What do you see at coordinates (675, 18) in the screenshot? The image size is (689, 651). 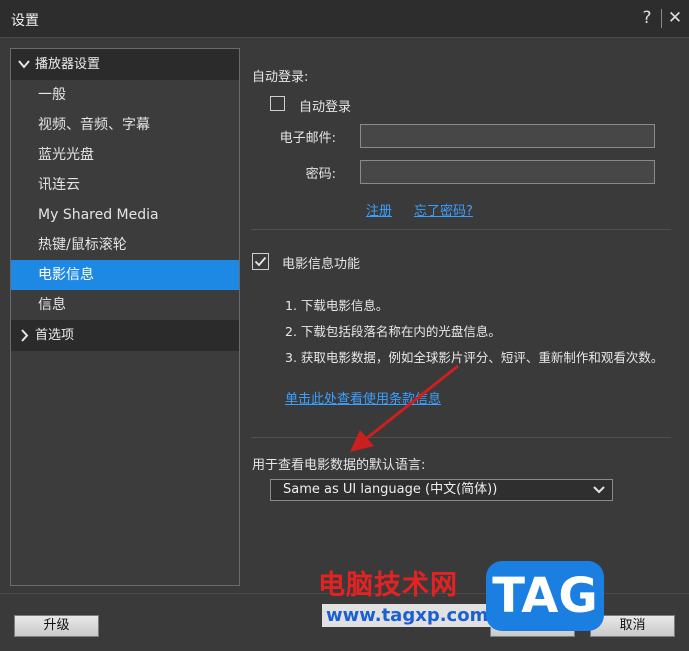 I see `close-button: ✕` at bounding box center [675, 18].